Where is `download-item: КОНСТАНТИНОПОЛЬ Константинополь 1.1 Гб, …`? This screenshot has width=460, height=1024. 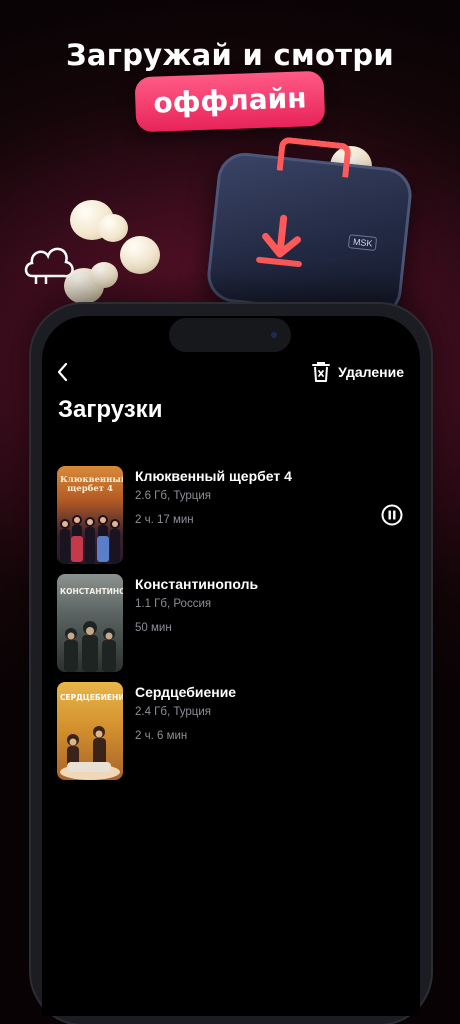 download-item: КОНСТАНТИНОПОЛЬ Константинополь 1.1 Гб, … is located at coordinates (232, 624).